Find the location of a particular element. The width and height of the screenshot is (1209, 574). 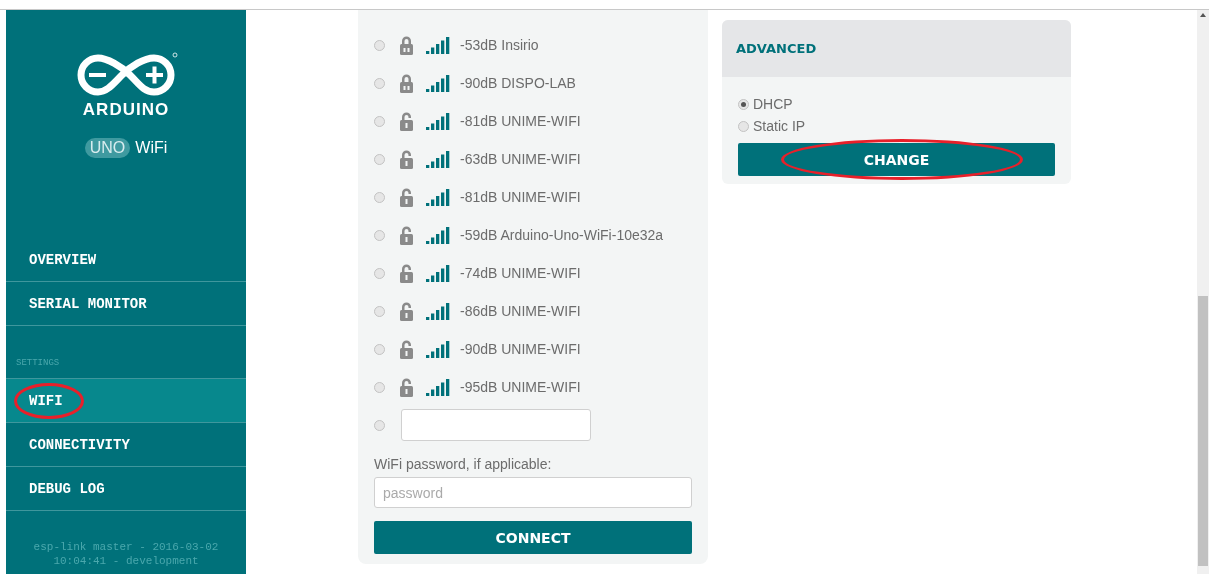

network-entry: -90dB UNIME-WIFI is located at coordinates (520, 349).